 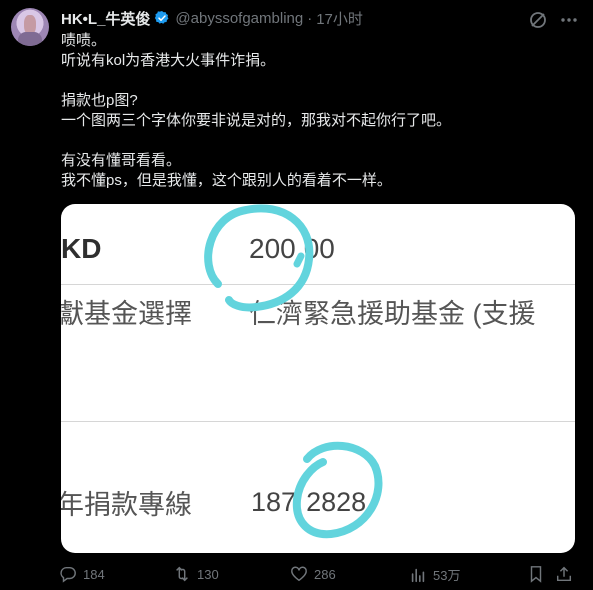 I want to click on author-handle: @abyssofgambling, so click(x=239, y=18).